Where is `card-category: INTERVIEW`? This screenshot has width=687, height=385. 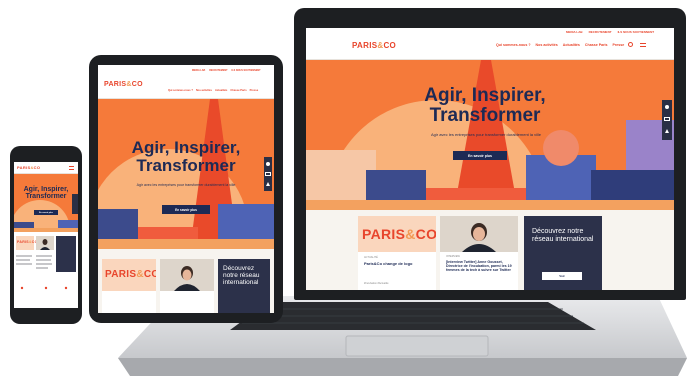
card-category: INTERVIEW is located at coordinates (453, 256).